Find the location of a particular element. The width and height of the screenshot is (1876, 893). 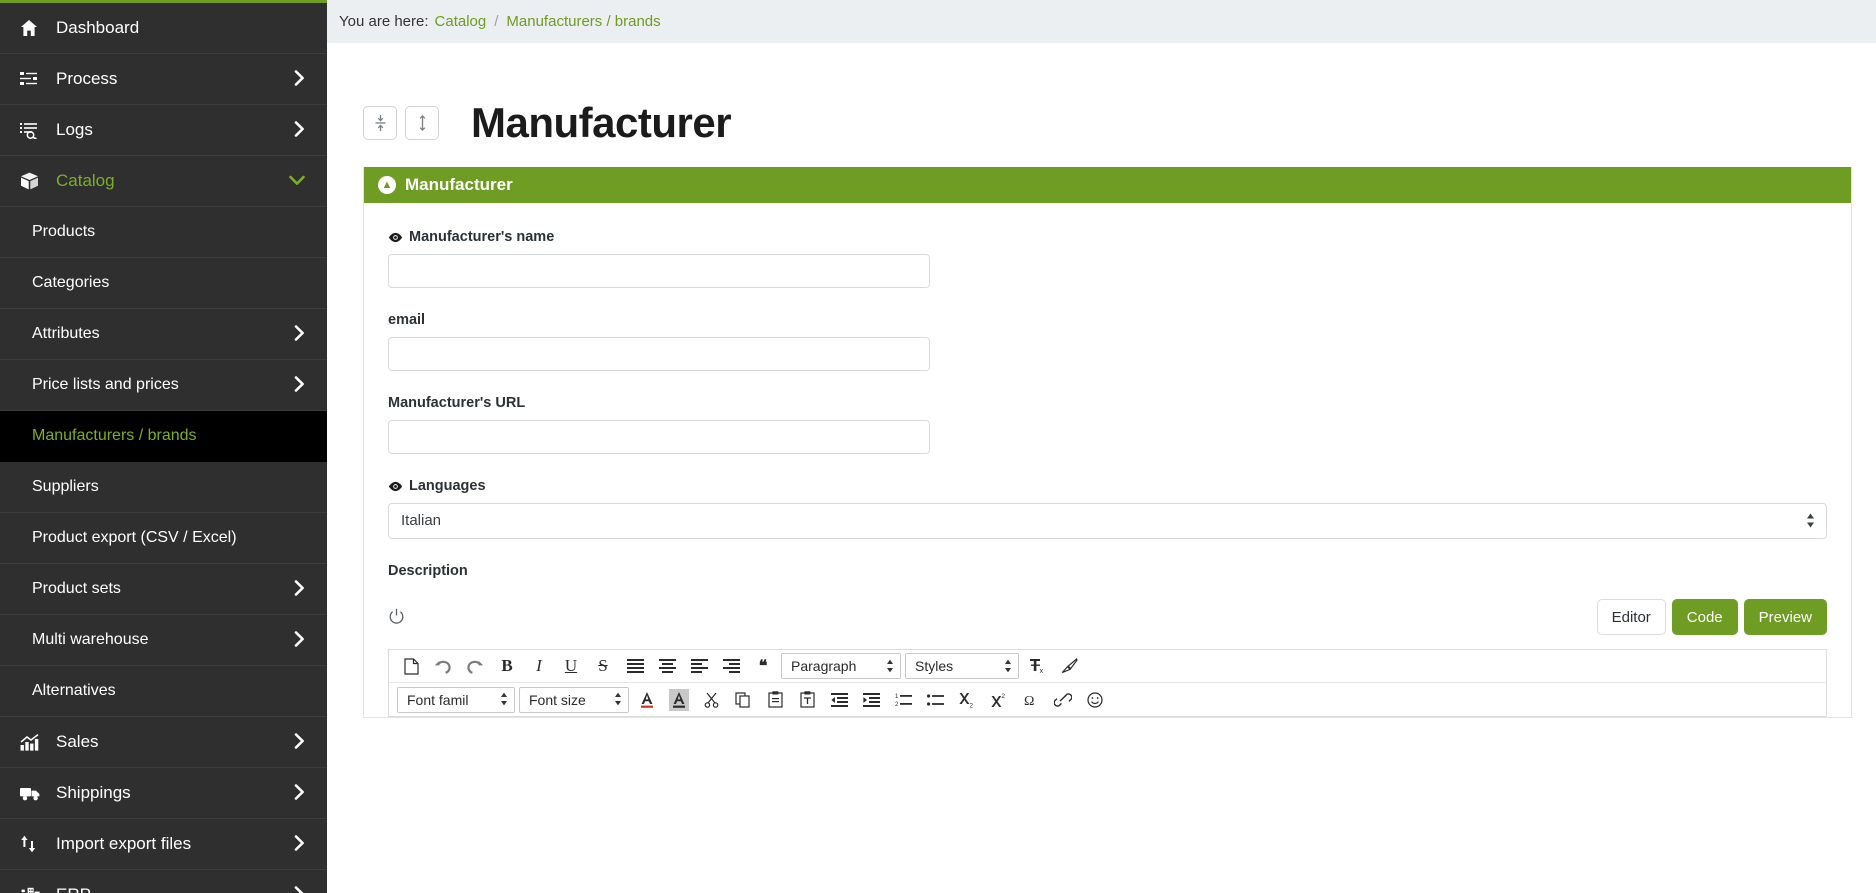

sidebar-item-label: Logs is located at coordinates (74, 129).